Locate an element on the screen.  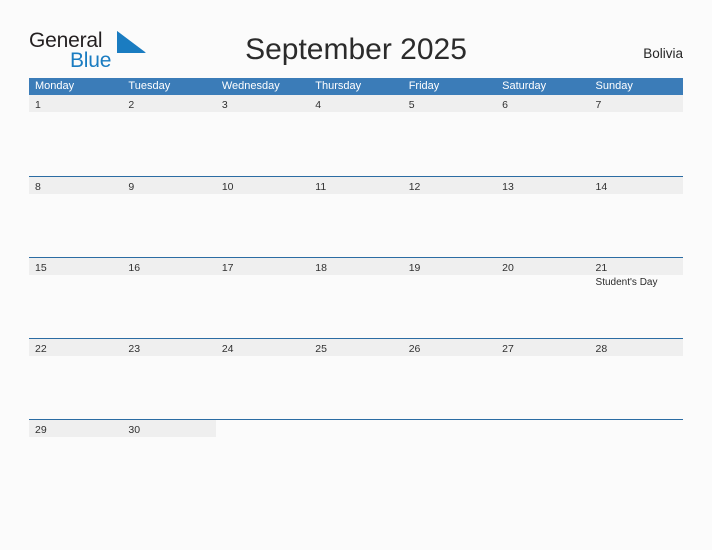
calendar-day-number: 27 is located at coordinates (508, 349).